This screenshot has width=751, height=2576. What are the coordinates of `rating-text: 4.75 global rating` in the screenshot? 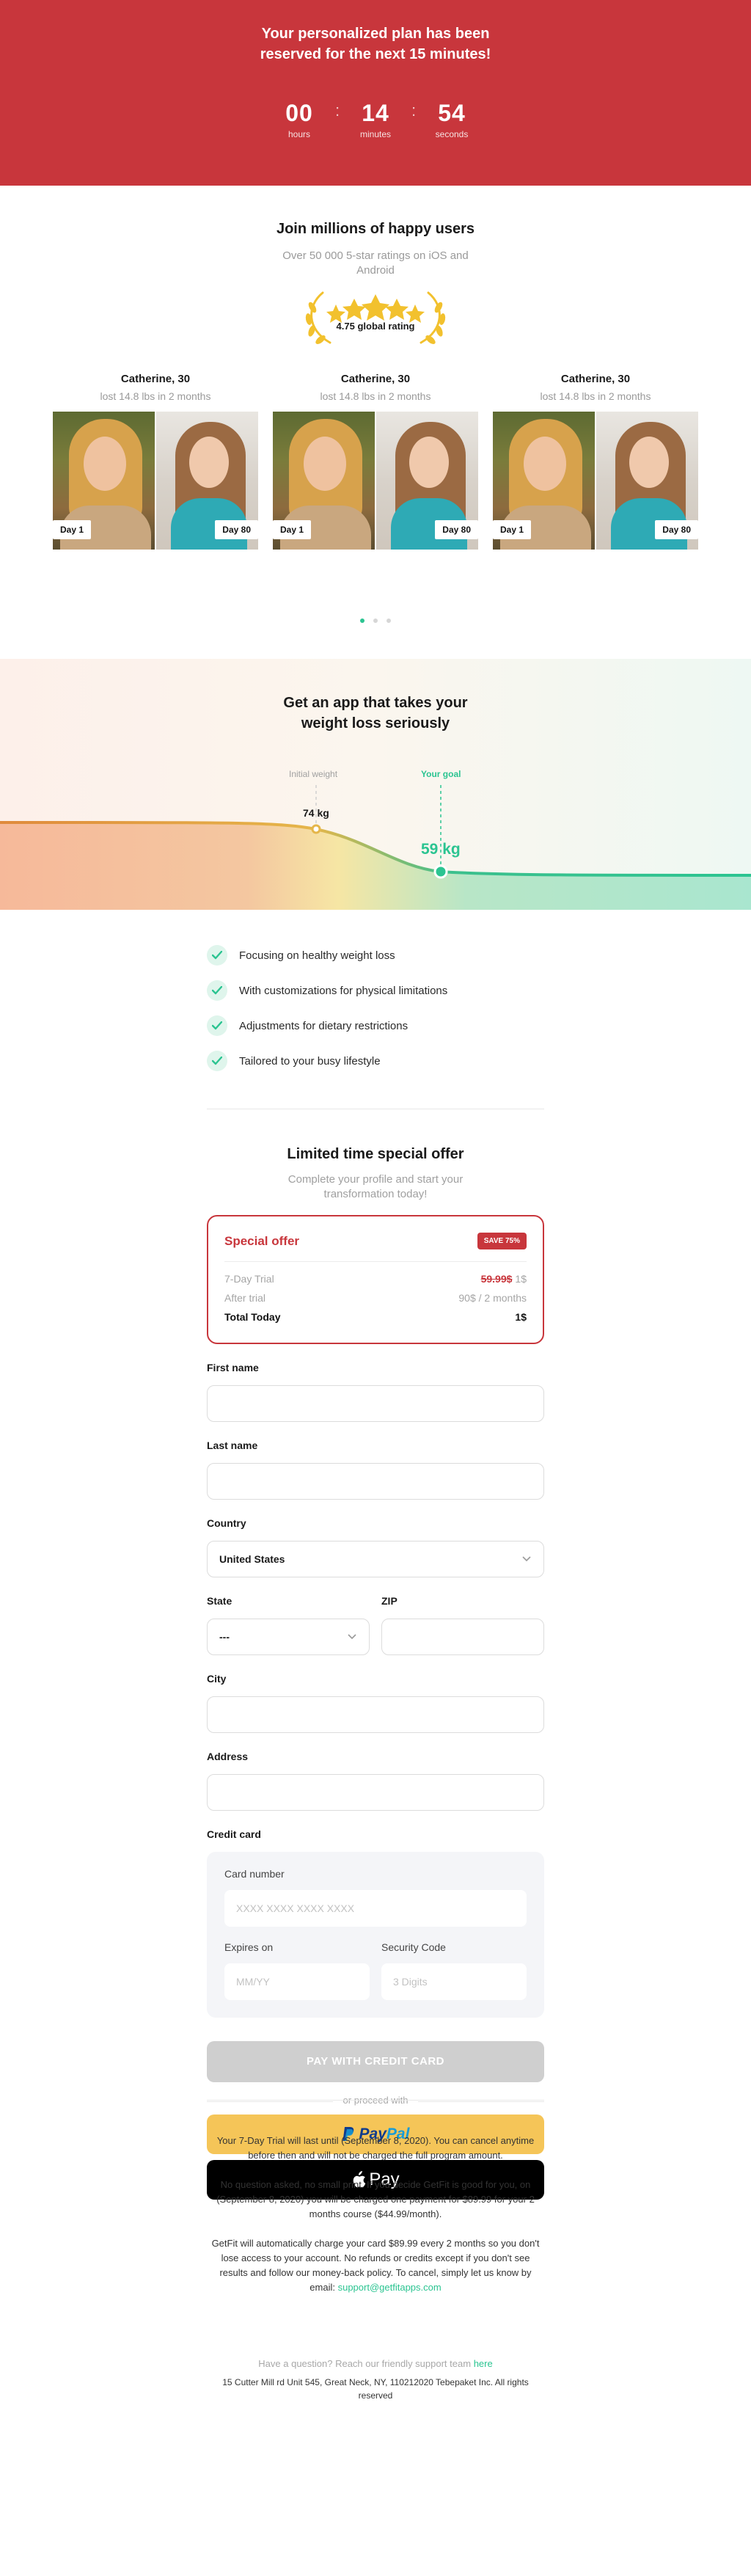 It's located at (375, 327).